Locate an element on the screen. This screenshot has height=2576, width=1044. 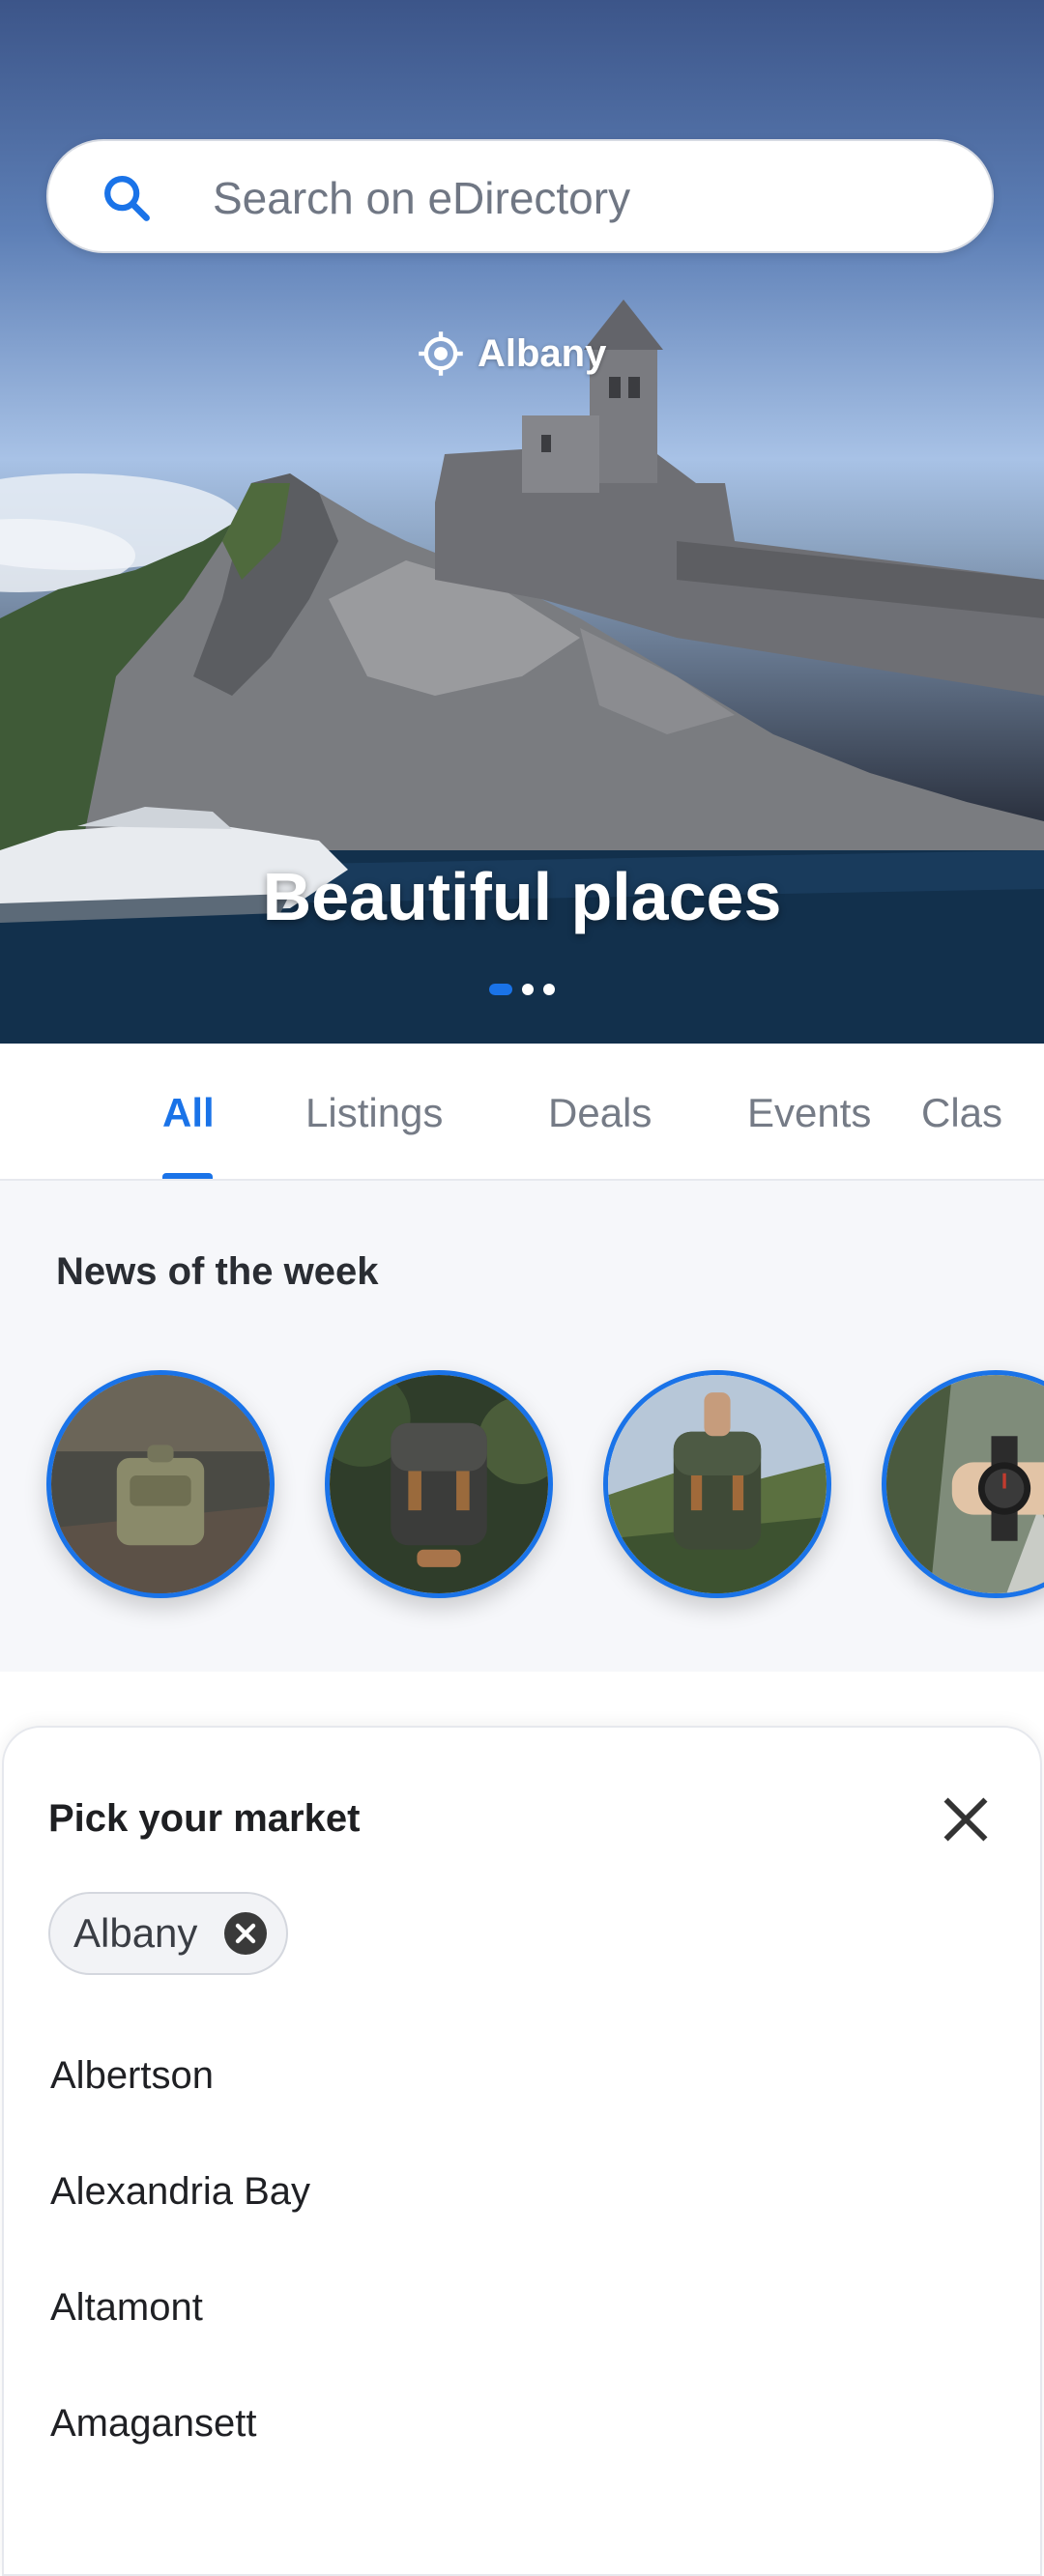
market-option: Altamont is located at coordinates (126, 2308).